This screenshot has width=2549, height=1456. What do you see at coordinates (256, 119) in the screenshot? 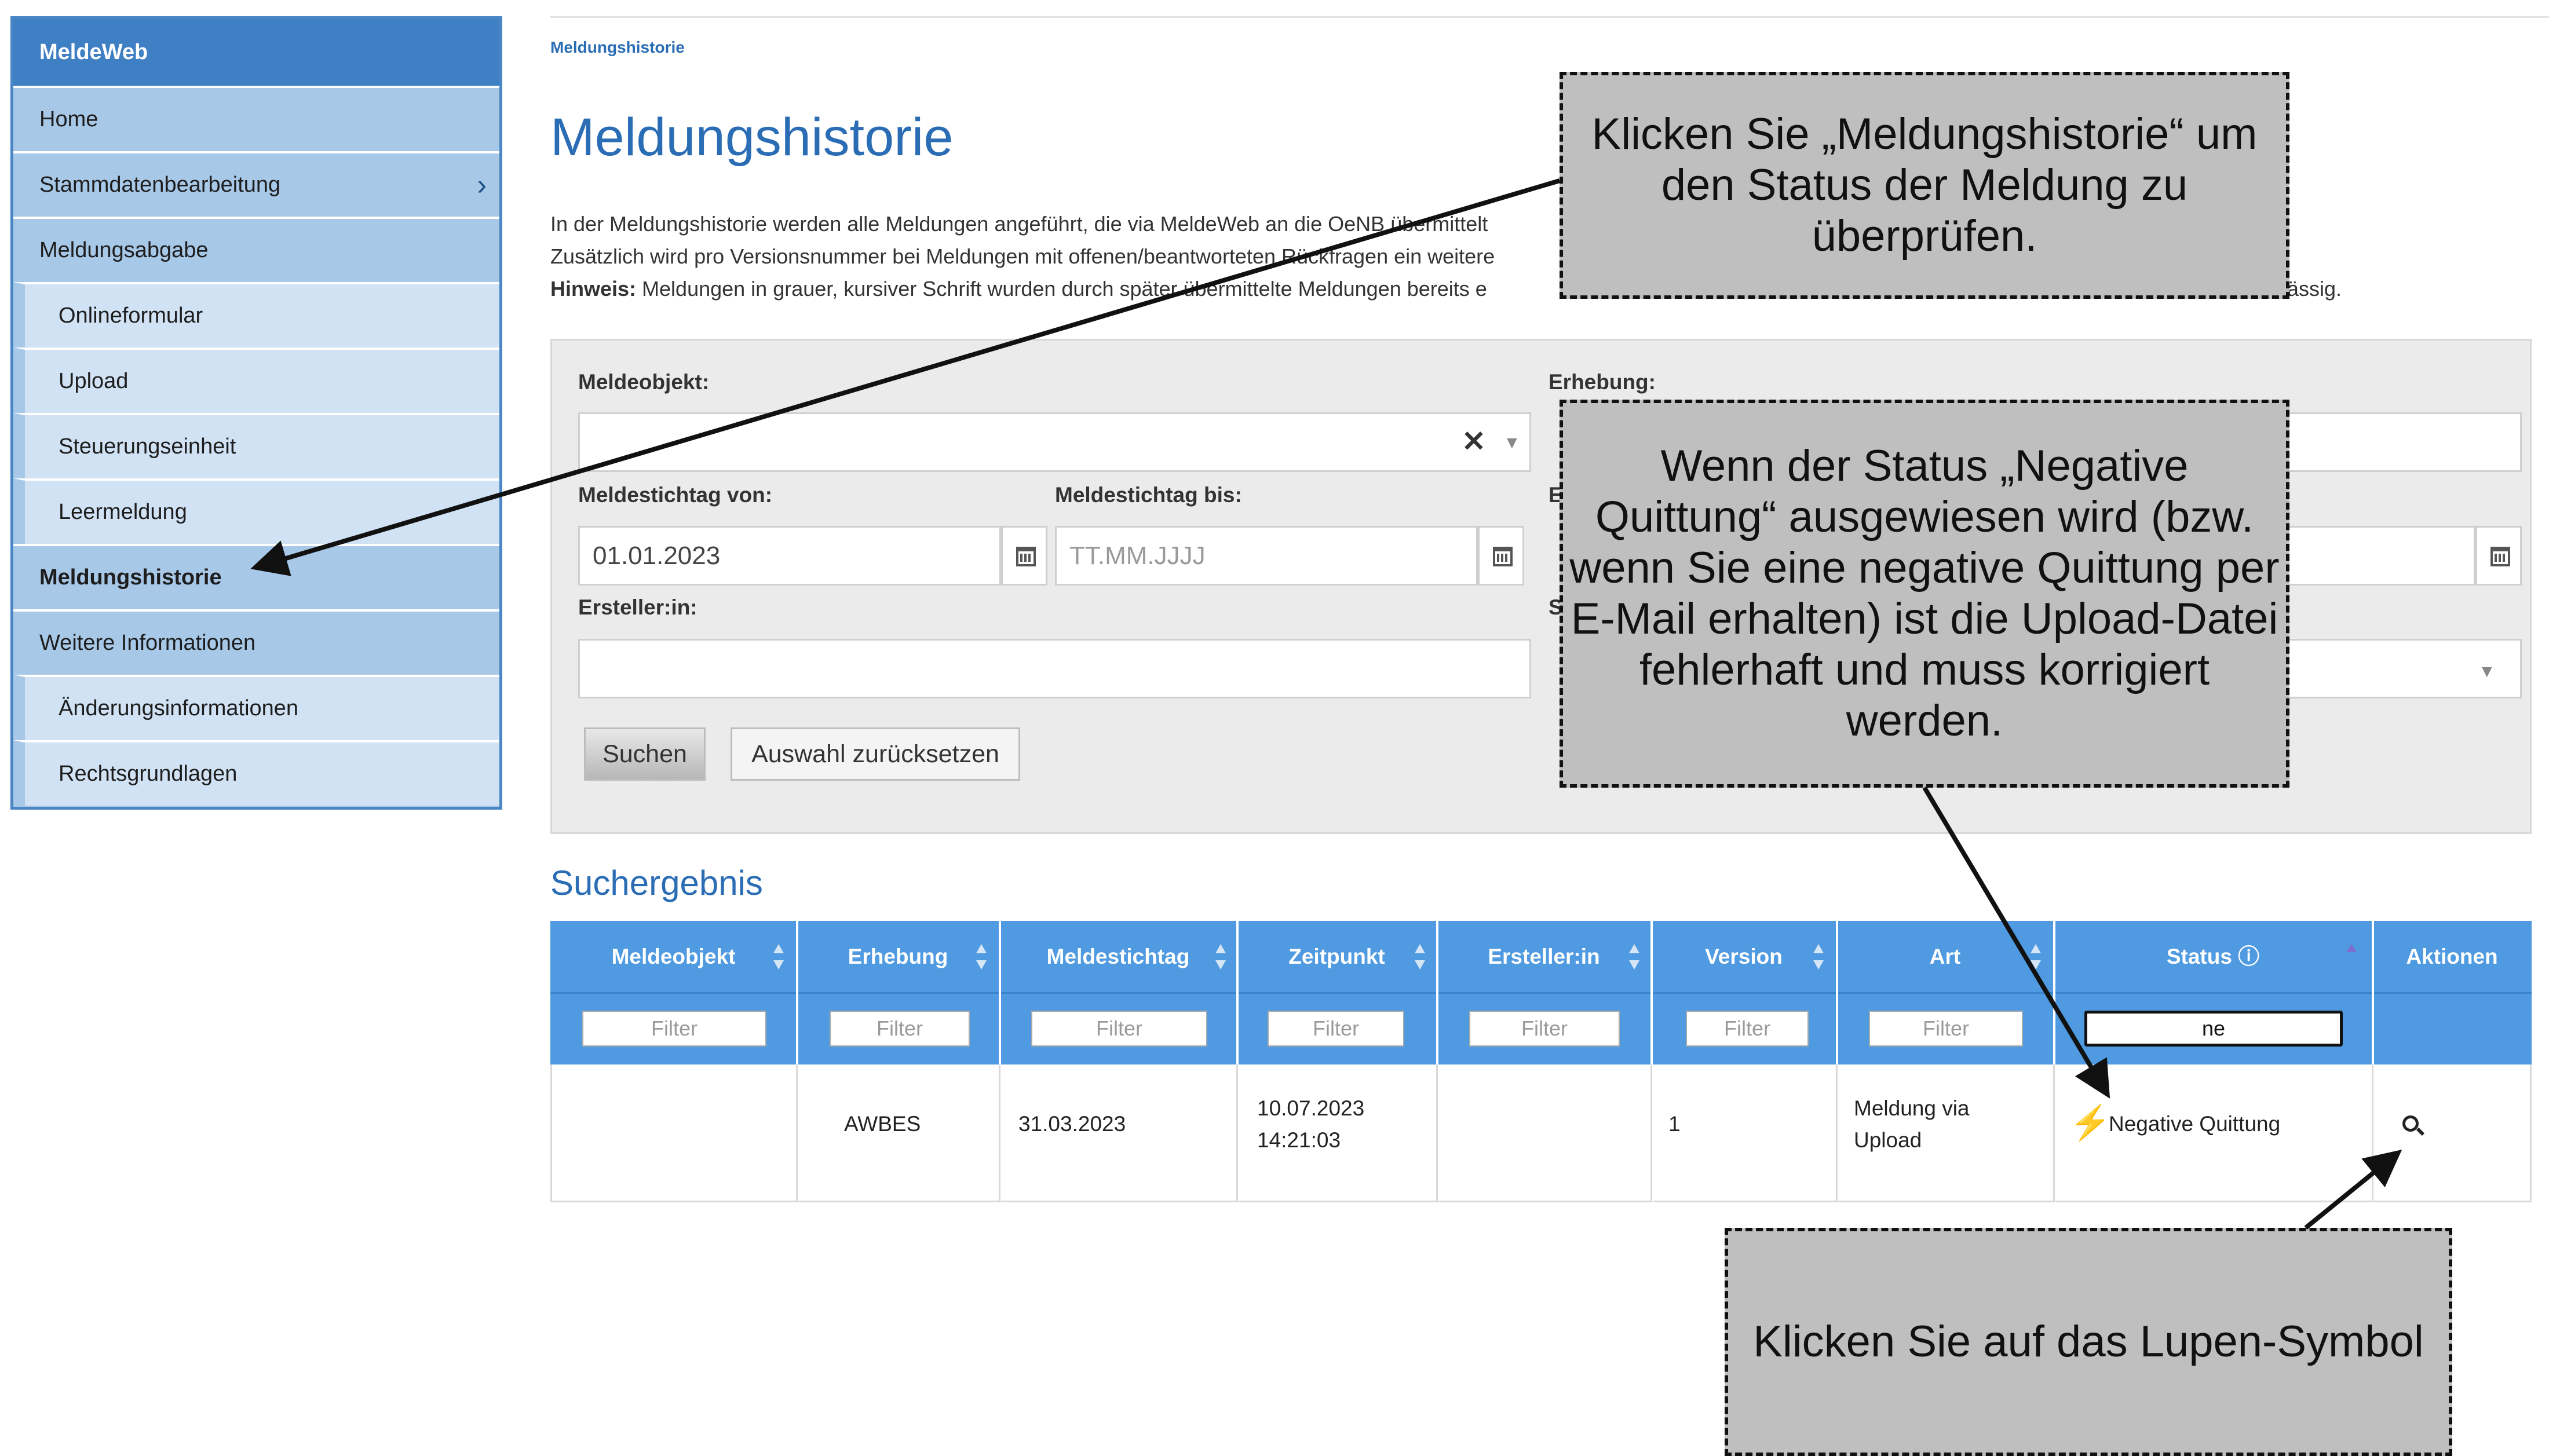
I see `sidebar-item-home: Home` at bounding box center [256, 119].